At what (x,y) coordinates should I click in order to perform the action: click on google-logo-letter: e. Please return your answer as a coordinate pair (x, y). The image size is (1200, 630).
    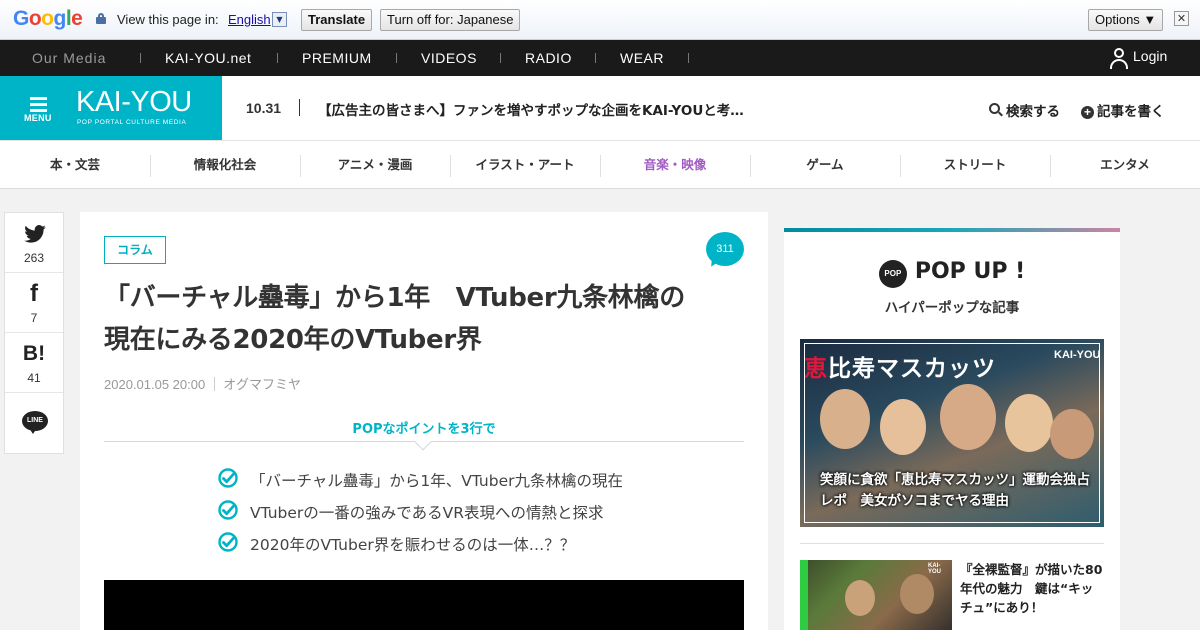
    Looking at the image, I should click on (77, 18).